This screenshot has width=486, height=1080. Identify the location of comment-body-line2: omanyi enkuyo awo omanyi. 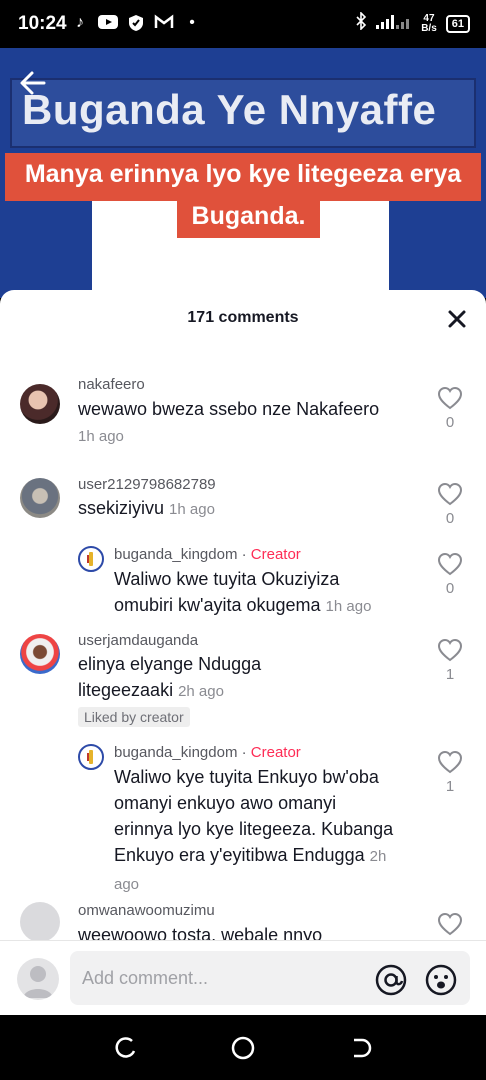
(225, 803).